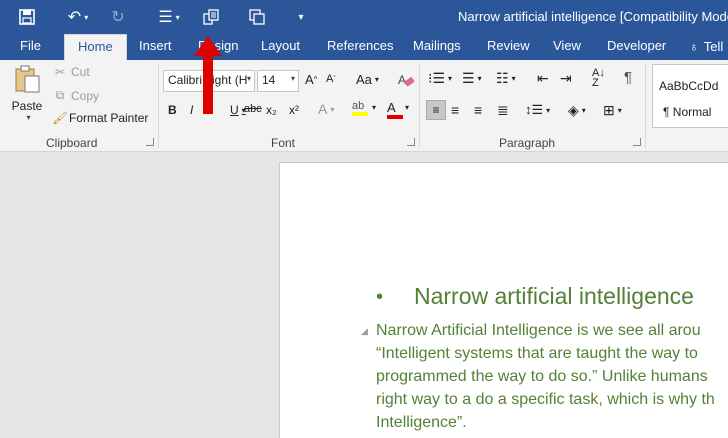 This screenshot has height=438, width=728. What do you see at coordinates (27, 106) in the screenshot?
I see `paste-label: Paste` at bounding box center [27, 106].